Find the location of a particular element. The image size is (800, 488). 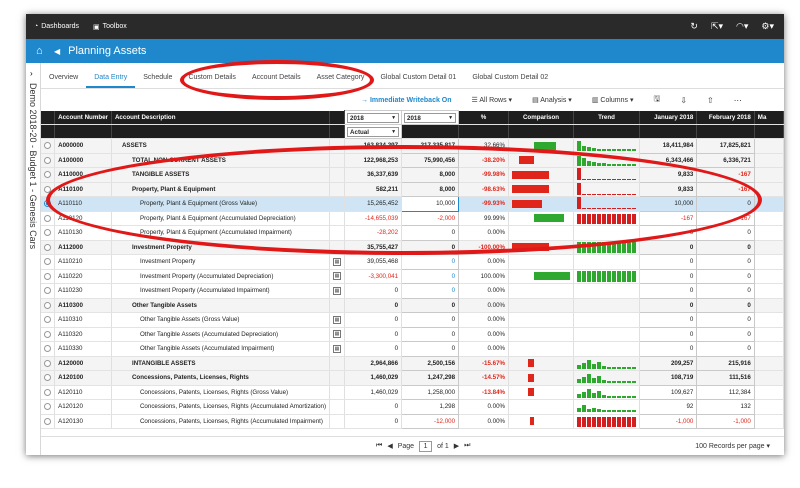

tab-schedule: Schedule is located at coordinates (157, 81).